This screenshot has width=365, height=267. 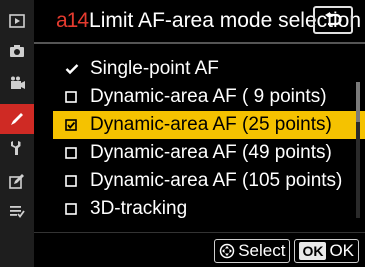 I want to click on scrollbar-thumb, so click(x=358, y=102).